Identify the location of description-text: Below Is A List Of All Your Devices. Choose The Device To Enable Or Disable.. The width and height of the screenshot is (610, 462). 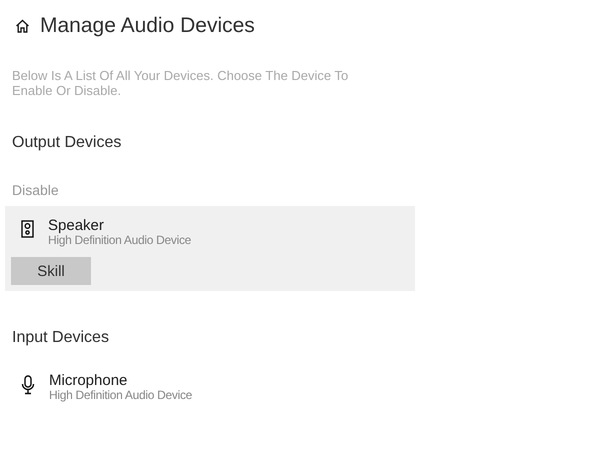
(181, 83).